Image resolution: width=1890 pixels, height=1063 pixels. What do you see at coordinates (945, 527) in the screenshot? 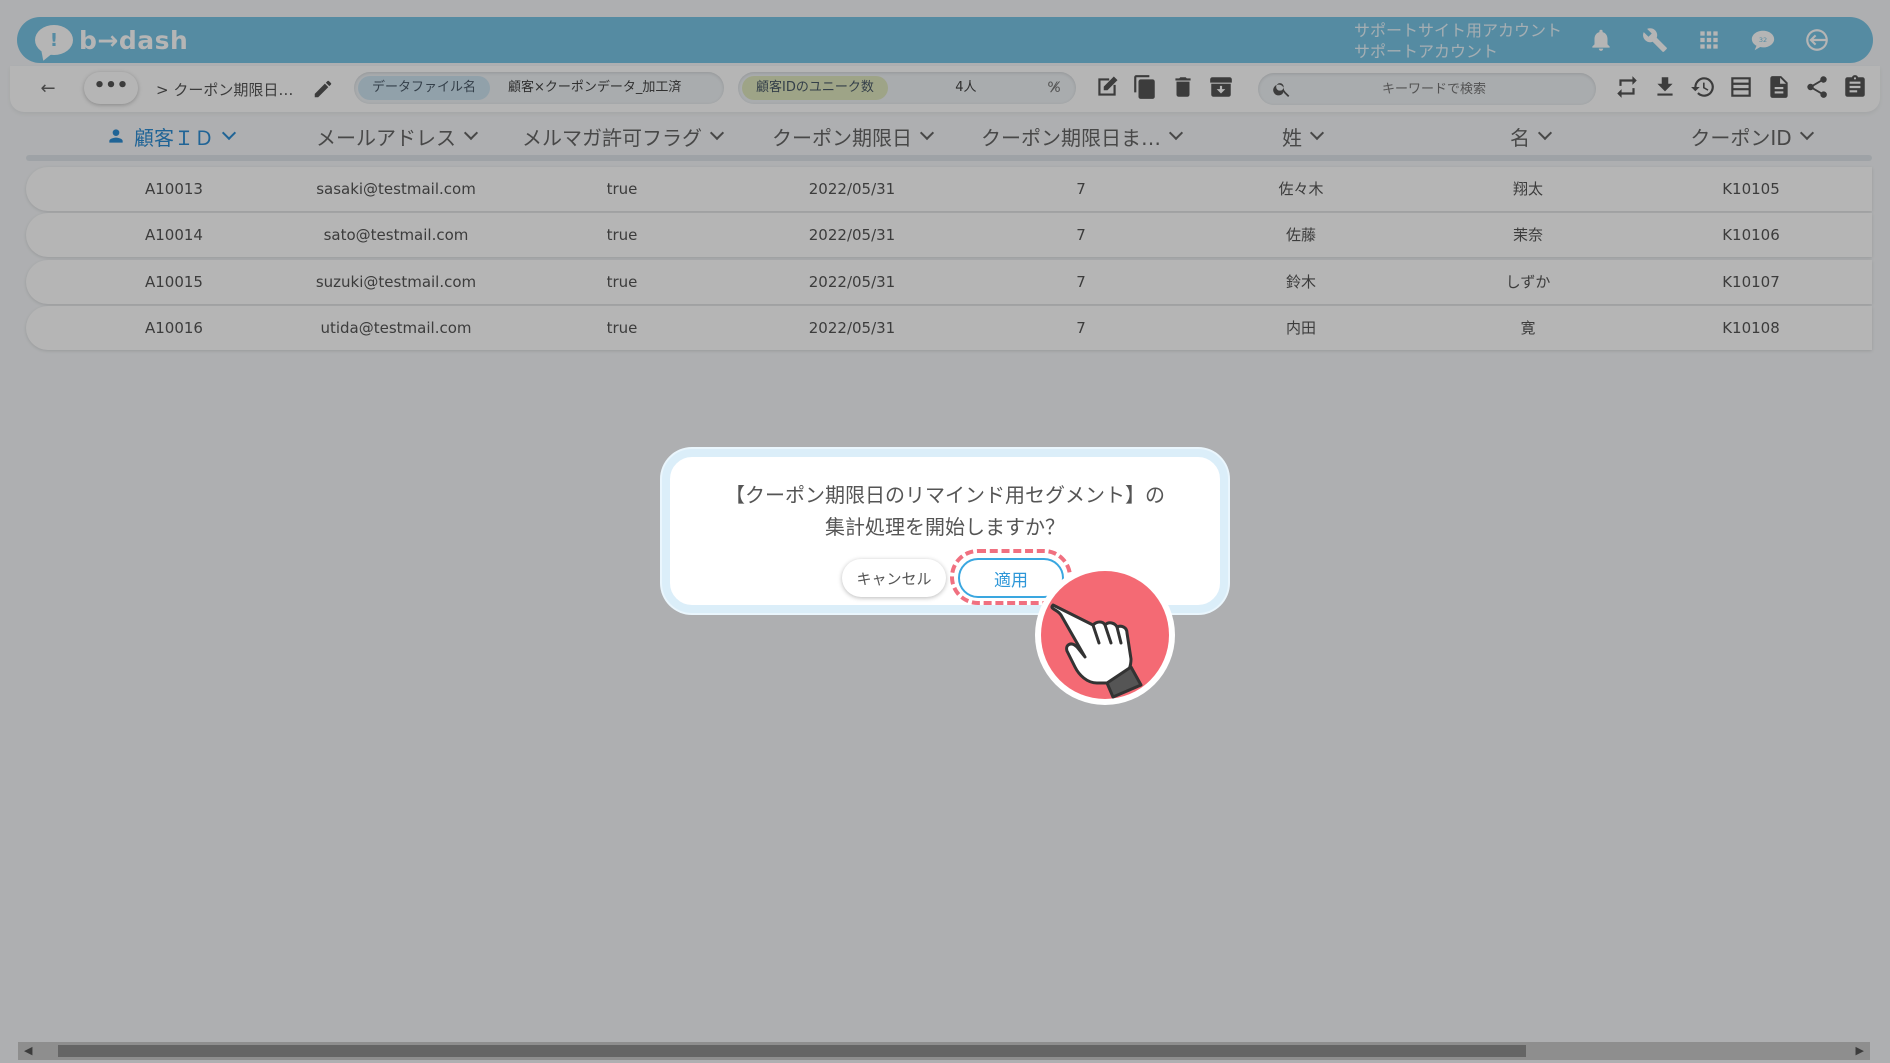
I see `dialog-message-line2: 集計処理を開始しますか？` at bounding box center [945, 527].